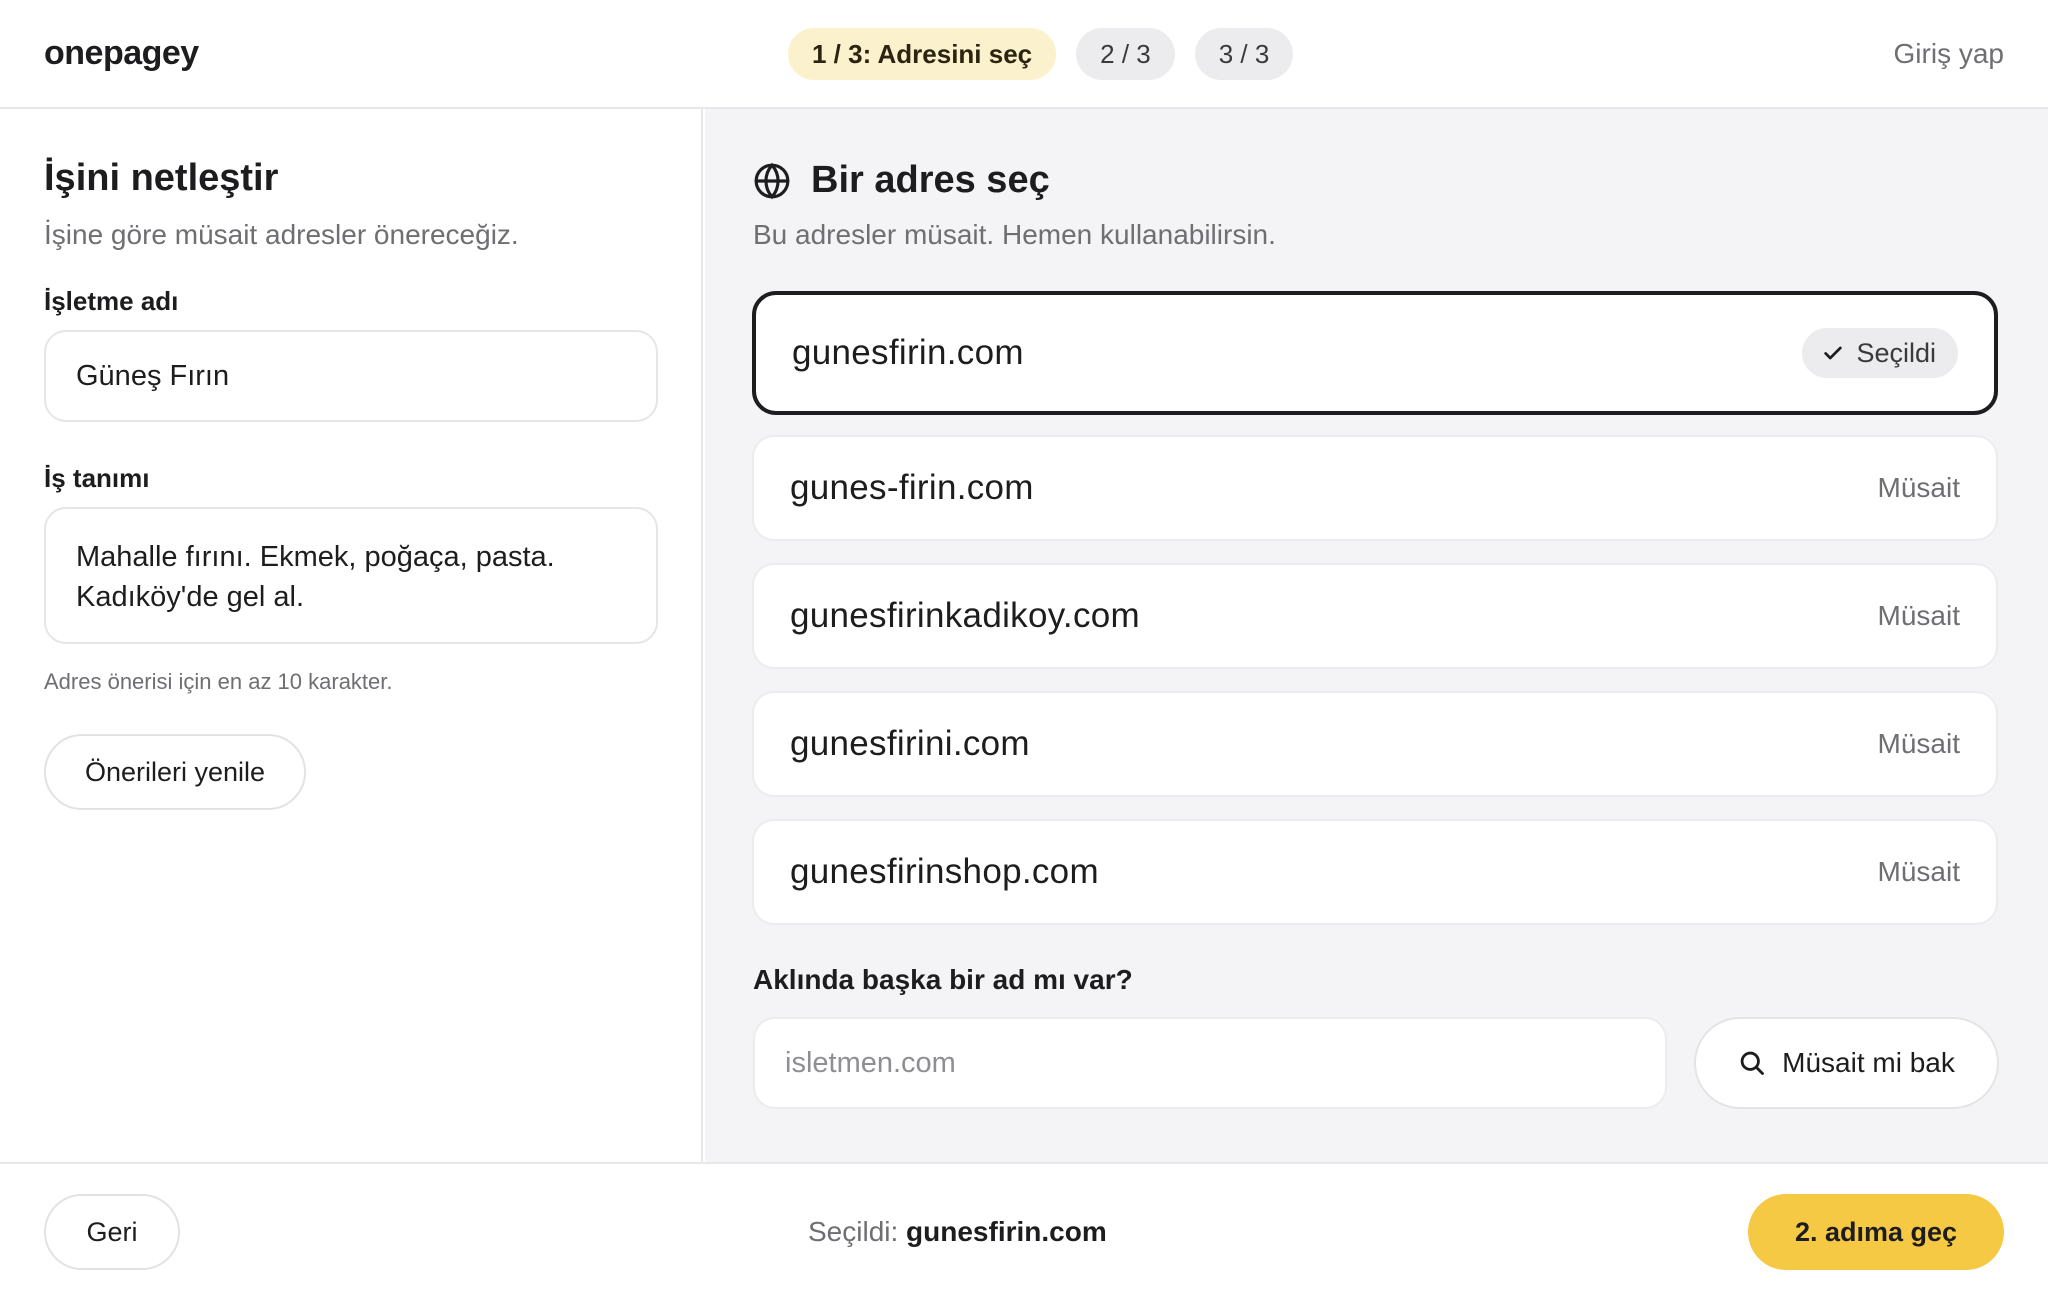 This screenshot has width=2048, height=1296. I want to click on domain-option: gunes-firin.com Müsait, so click(1375, 488).